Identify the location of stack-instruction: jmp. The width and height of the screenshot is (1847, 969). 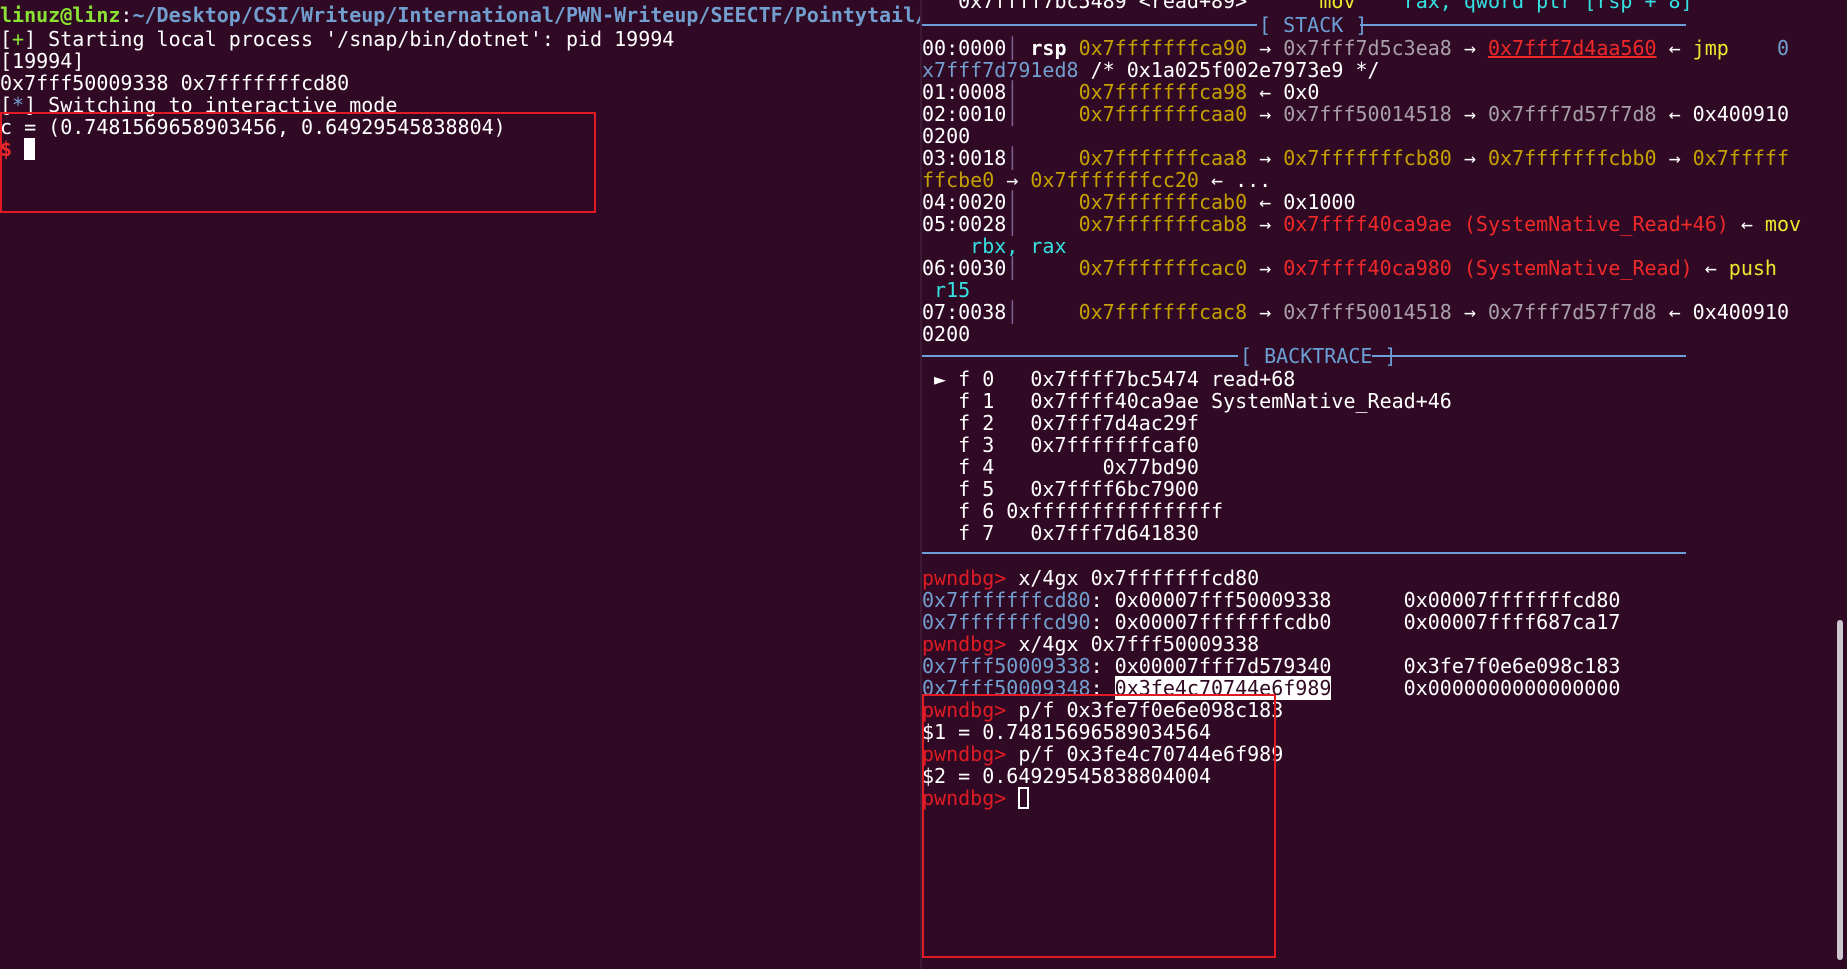
(1710, 48).